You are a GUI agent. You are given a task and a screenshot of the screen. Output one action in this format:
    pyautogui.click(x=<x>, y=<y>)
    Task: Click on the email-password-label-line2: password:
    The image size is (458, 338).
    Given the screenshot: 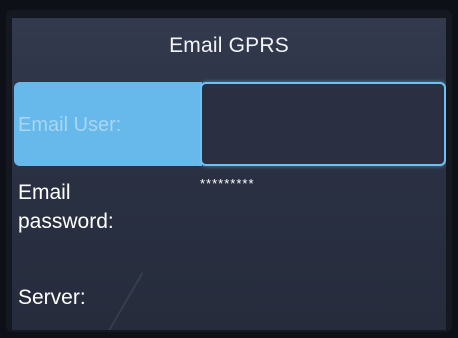 What is the action you would take?
    pyautogui.click(x=66, y=221)
    